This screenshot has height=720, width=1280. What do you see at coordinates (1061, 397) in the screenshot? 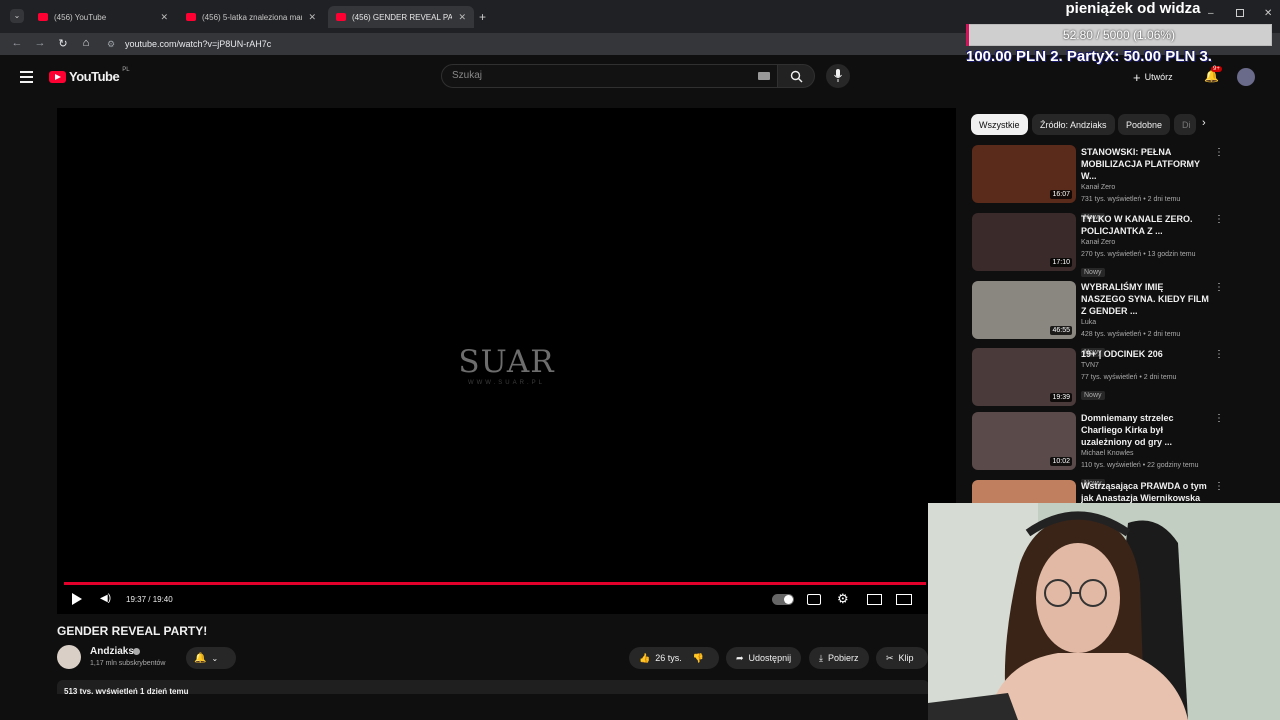
I see `video-duration: 19:39` at bounding box center [1061, 397].